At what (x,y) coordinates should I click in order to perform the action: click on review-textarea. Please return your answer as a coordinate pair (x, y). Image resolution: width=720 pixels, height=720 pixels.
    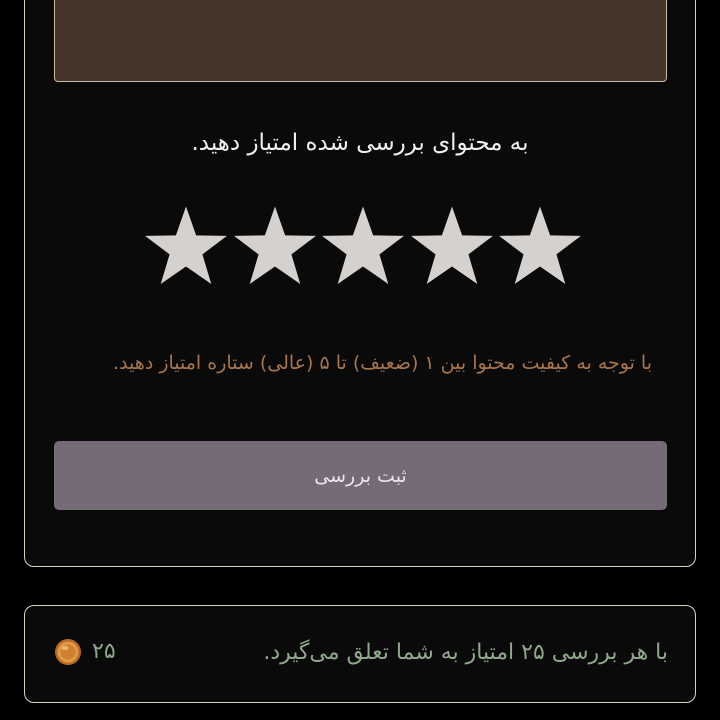
    Looking at the image, I should click on (360, 41).